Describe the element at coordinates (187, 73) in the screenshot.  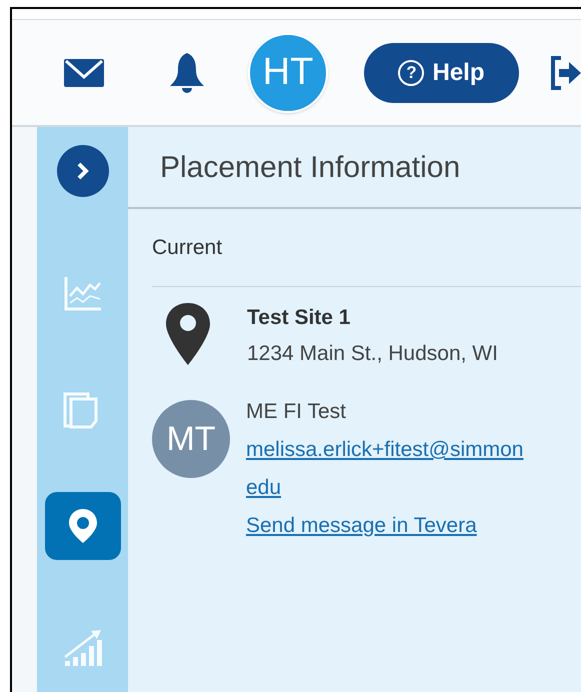
I see `bell-icon` at that location.